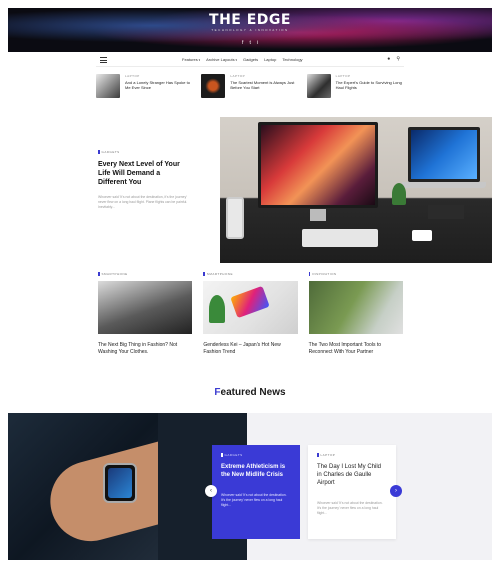 This screenshot has width=500, height=568. What do you see at coordinates (355, 274) in the screenshot?
I see `post-category: INSPIRATION` at bounding box center [355, 274].